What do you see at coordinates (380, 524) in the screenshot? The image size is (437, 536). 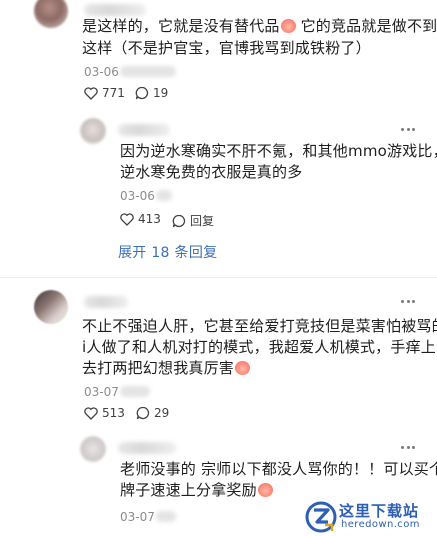 I see `watermark-url: heredown.com` at bounding box center [380, 524].